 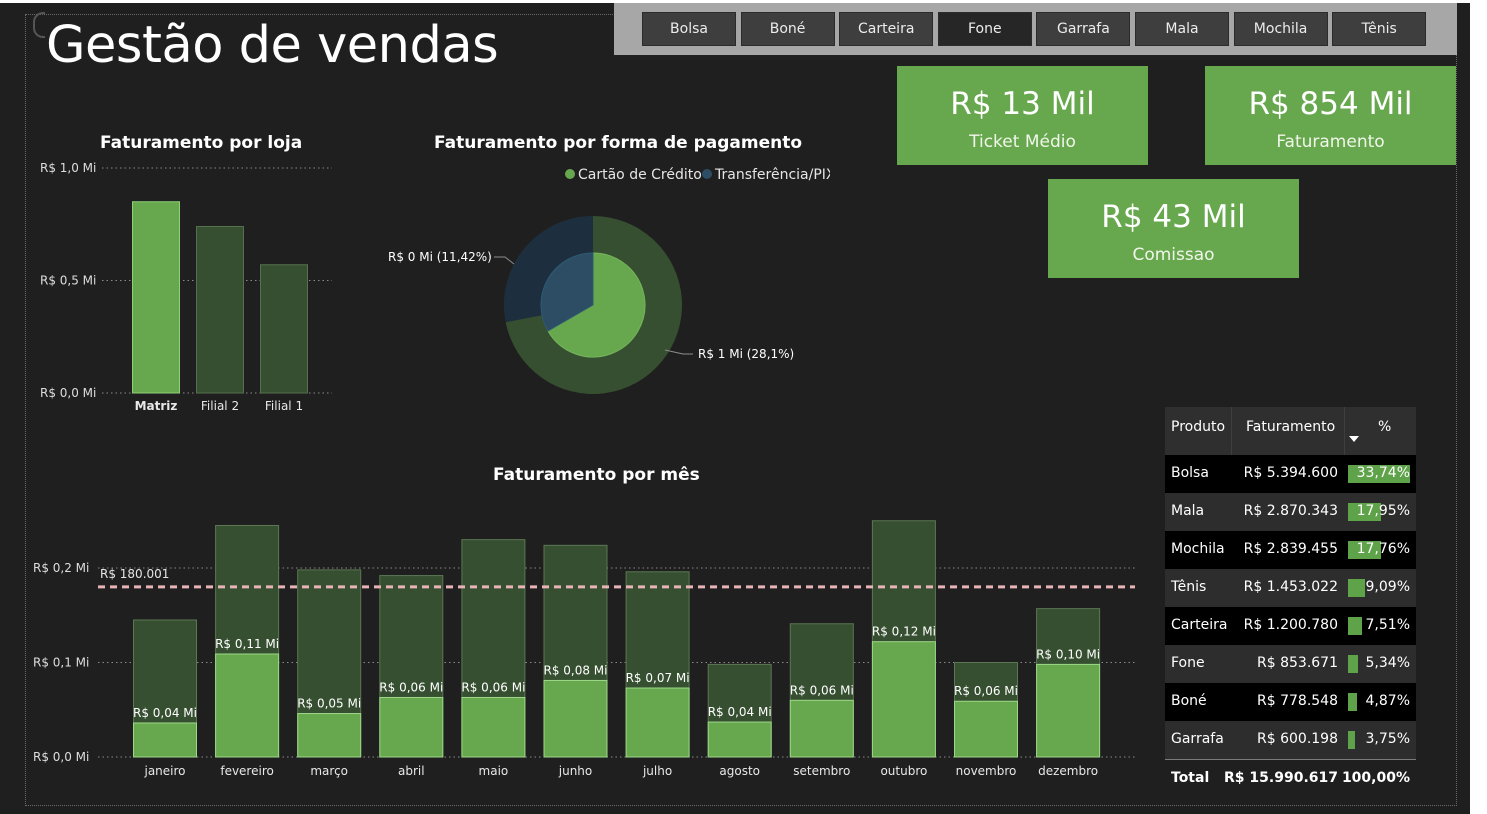 What do you see at coordinates (61, 568) in the screenshot?
I see `y-tick-label: R$ 0,2 Mi` at bounding box center [61, 568].